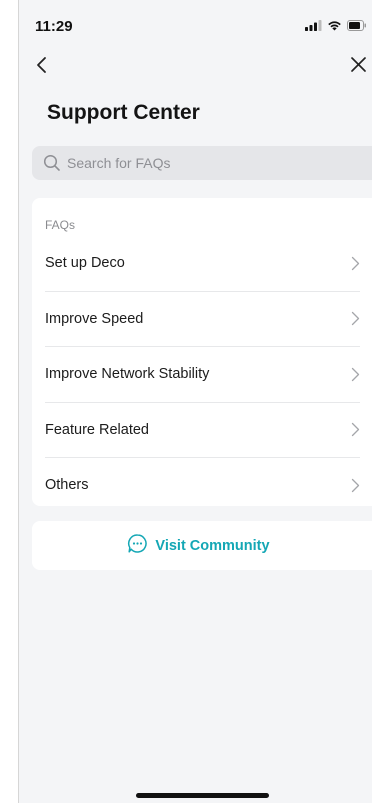 Image resolution: width=372 pixels, height=803 pixels. What do you see at coordinates (137, 546) in the screenshot?
I see `chat-bubble-icon` at bounding box center [137, 546].